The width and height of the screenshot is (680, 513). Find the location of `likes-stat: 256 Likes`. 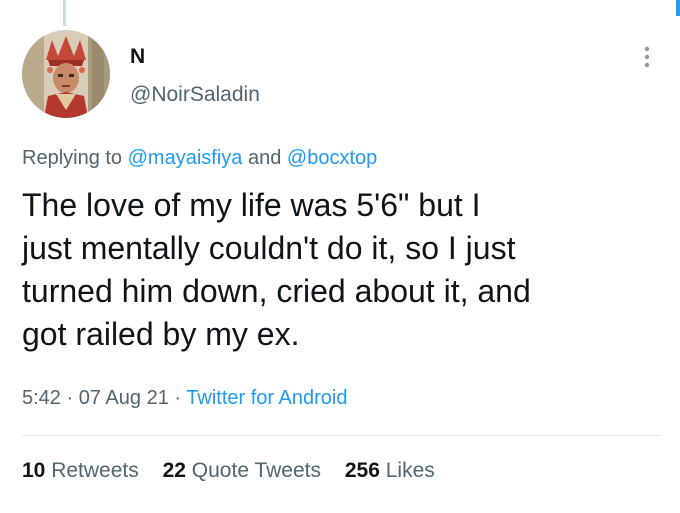

likes-stat: 256 Likes is located at coordinates (390, 471).